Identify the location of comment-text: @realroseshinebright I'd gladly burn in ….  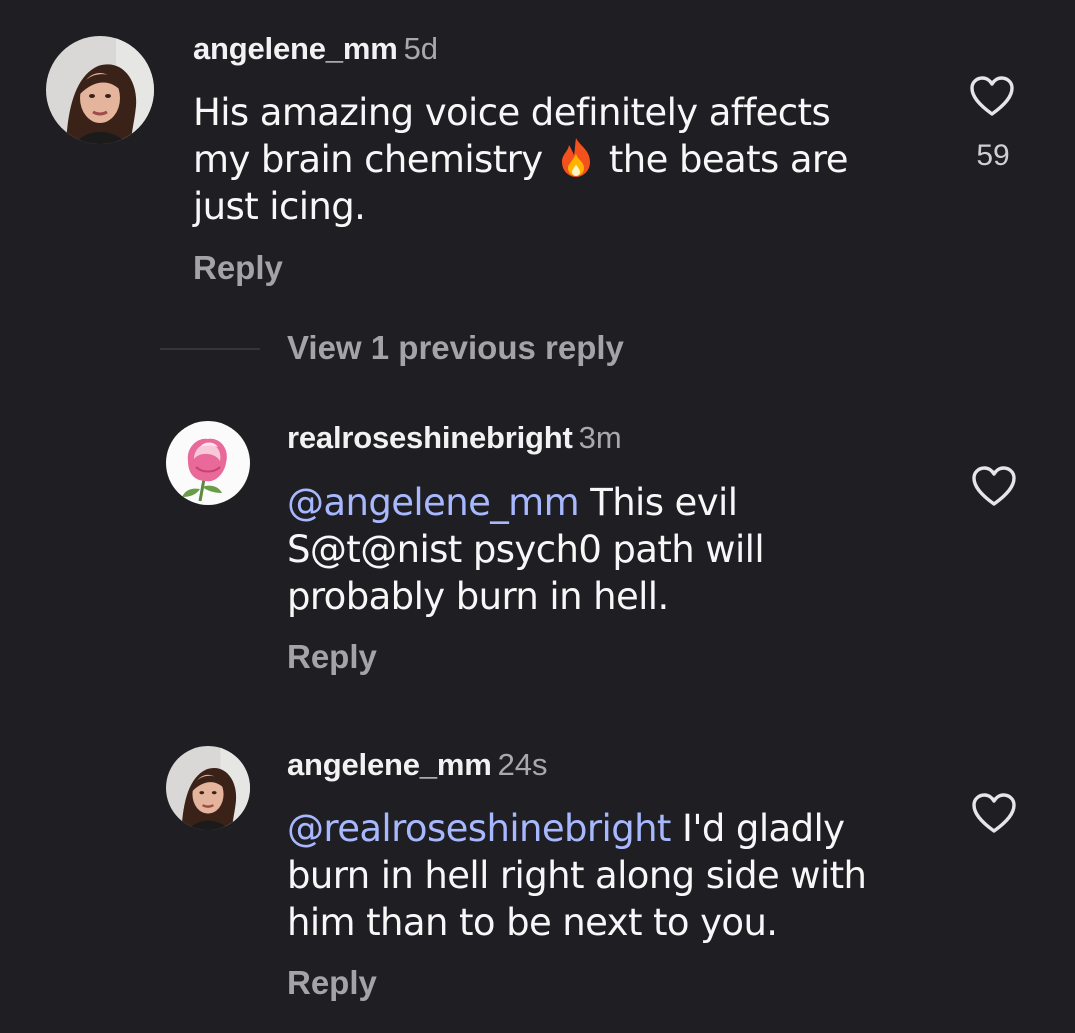
(617, 875).